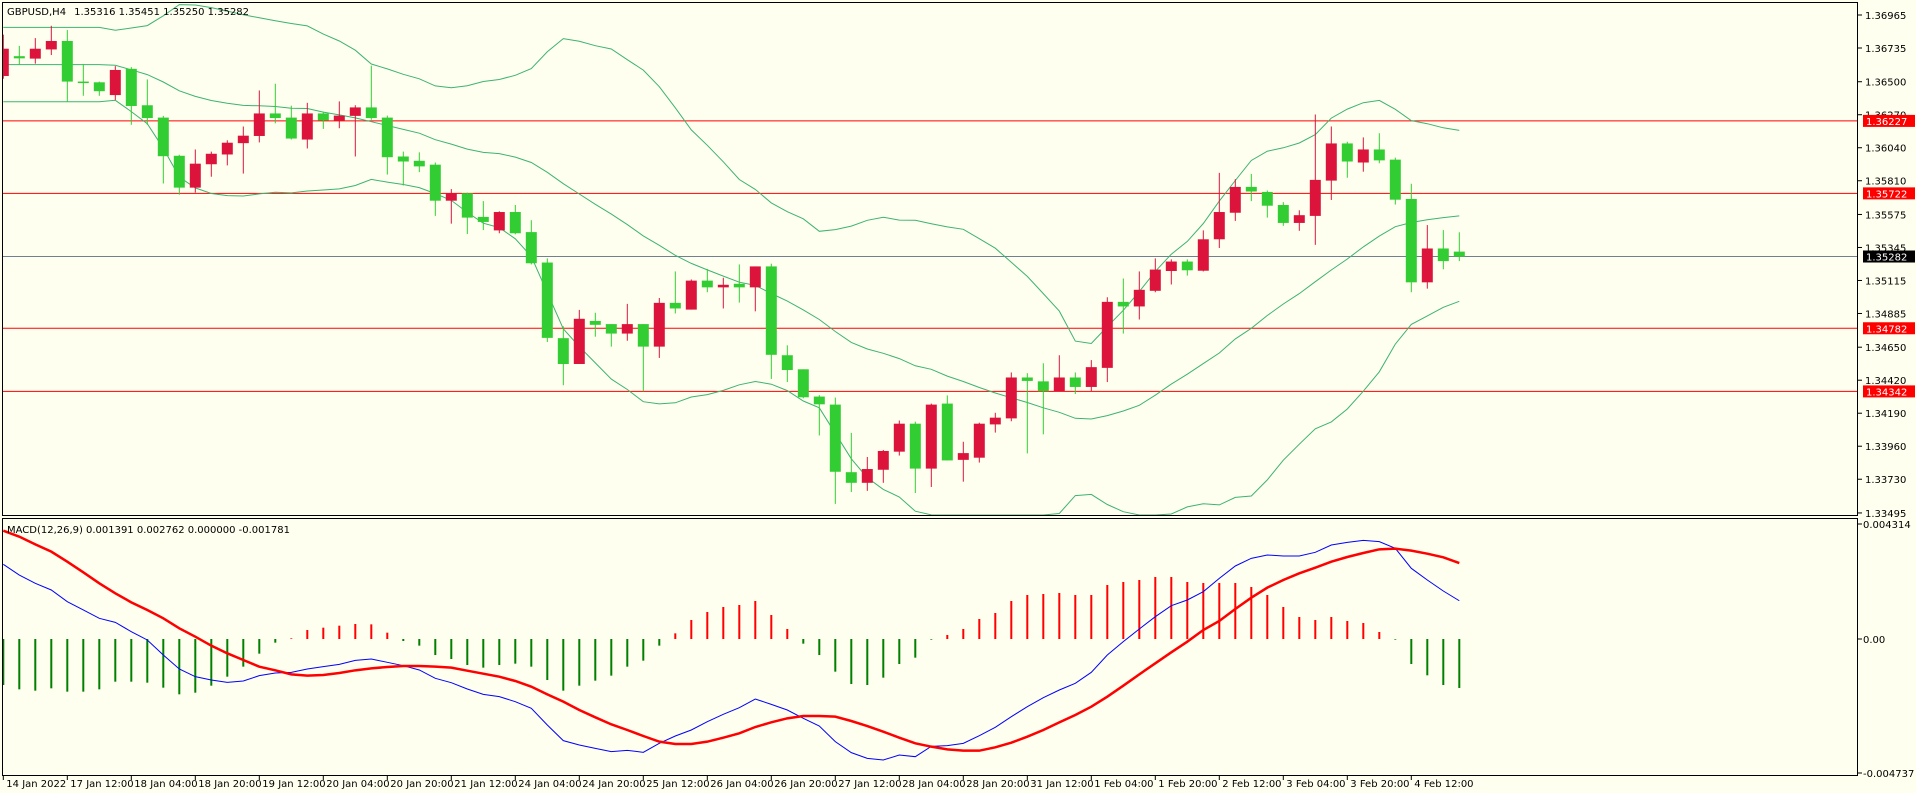 This screenshot has width=1916, height=793. What do you see at coordinates (36, 784) in the screenshot?
I see `time-tick-label: 14 Jan 2022` at bounding box center [36, 784].